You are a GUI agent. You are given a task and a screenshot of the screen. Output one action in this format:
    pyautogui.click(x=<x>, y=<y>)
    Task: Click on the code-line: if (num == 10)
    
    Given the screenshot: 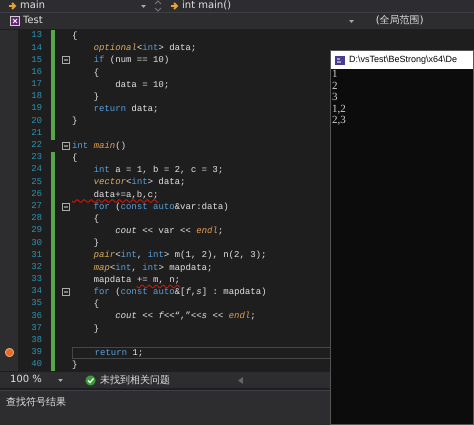 What is the action you would take?
    pyautogui.click(x=131, y=60)
    